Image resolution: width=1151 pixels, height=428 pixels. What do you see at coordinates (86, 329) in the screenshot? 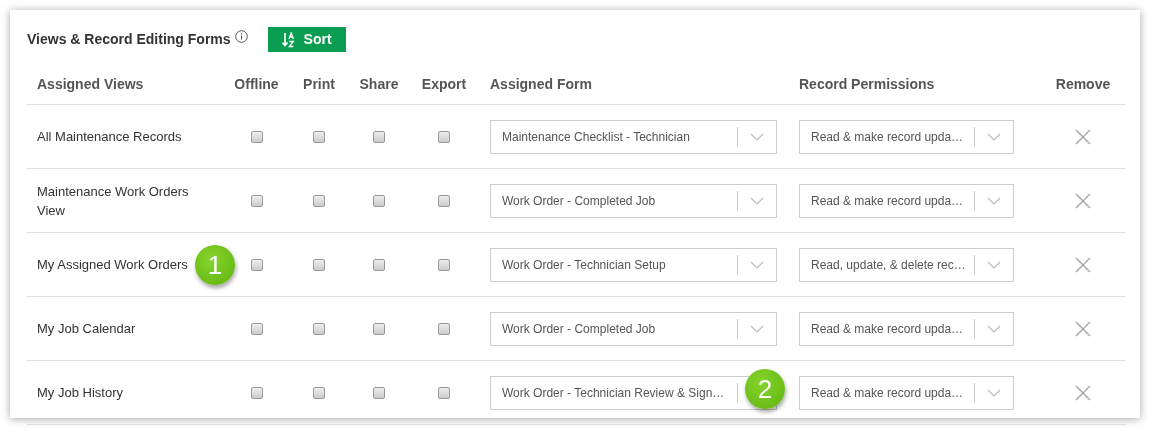
I see `view-name: My Job Calendar` at bounding box center [86, 329].